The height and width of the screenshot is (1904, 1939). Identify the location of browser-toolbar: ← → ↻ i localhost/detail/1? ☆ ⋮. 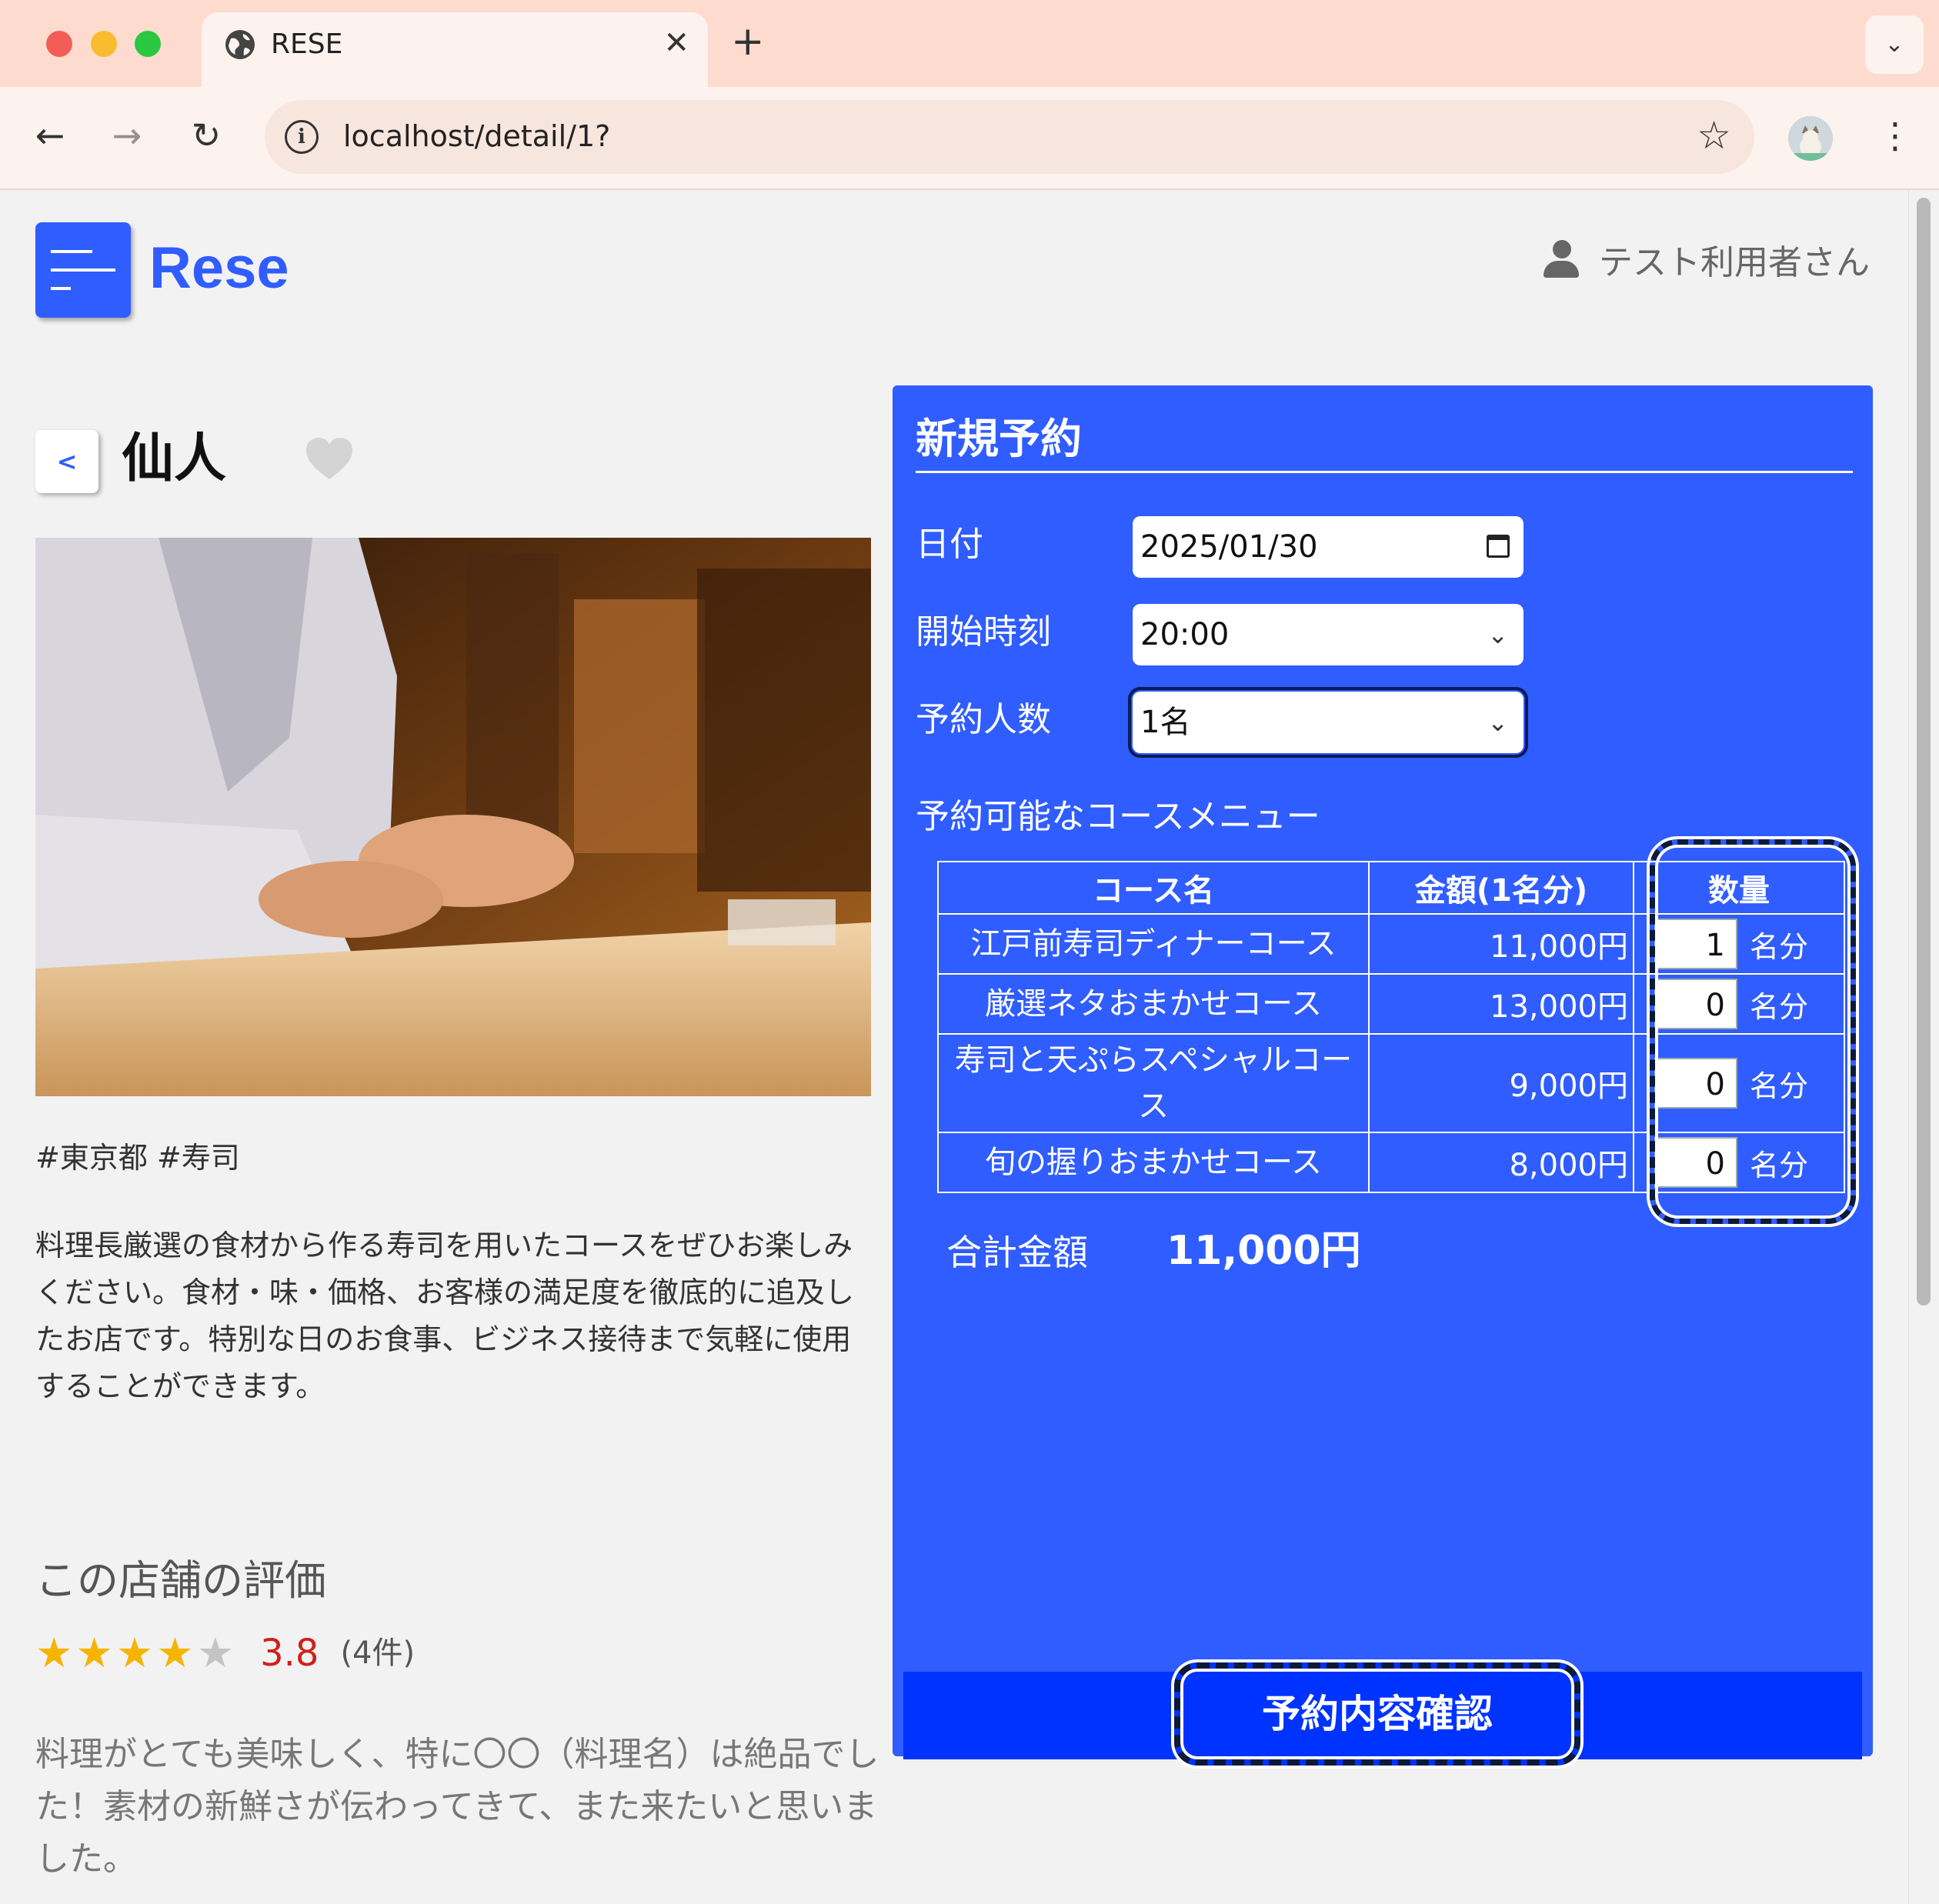
(969, 138).